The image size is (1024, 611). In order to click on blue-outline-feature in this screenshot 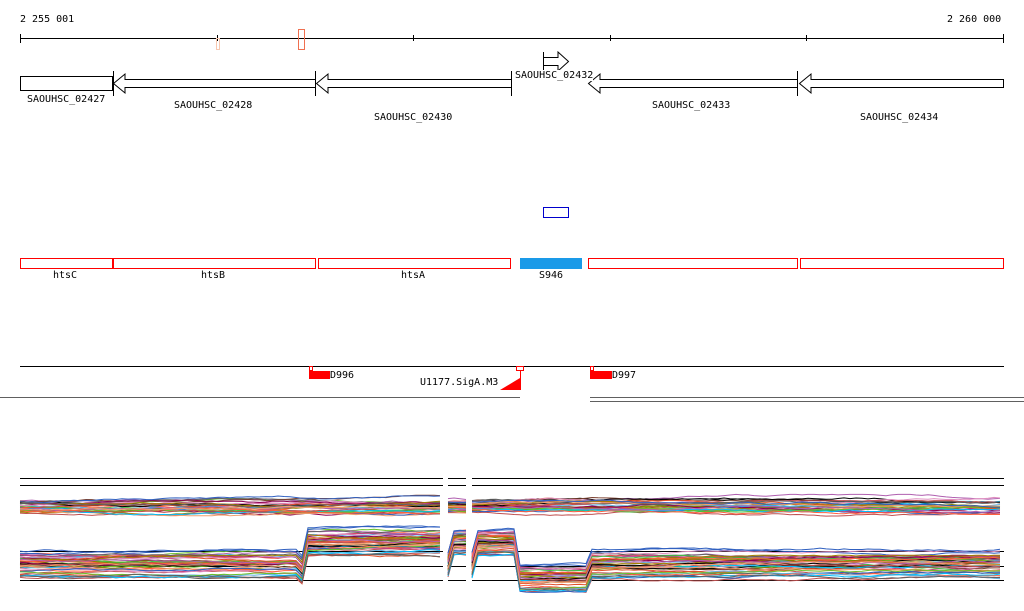, I will do `click(556, 212)`.